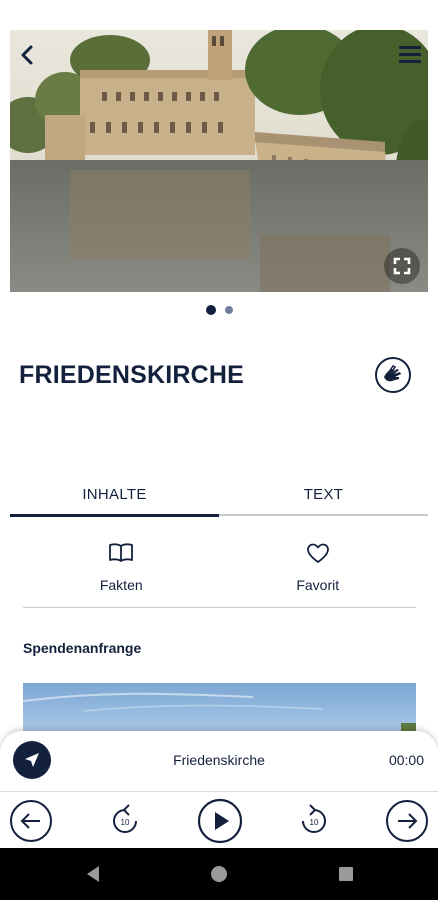  I want to click on favorite-label: Favorit, so click(318, 585).